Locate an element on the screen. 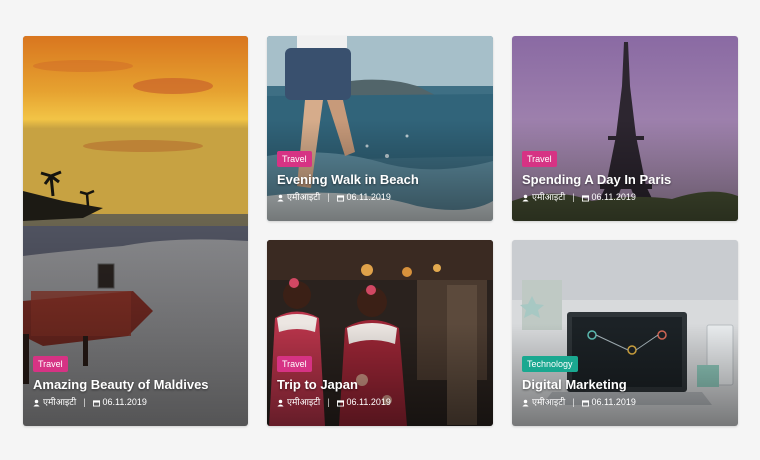 This screenshot has width=760, height=460. post-title: Trip to Japan is located at coordinates (380, 385).